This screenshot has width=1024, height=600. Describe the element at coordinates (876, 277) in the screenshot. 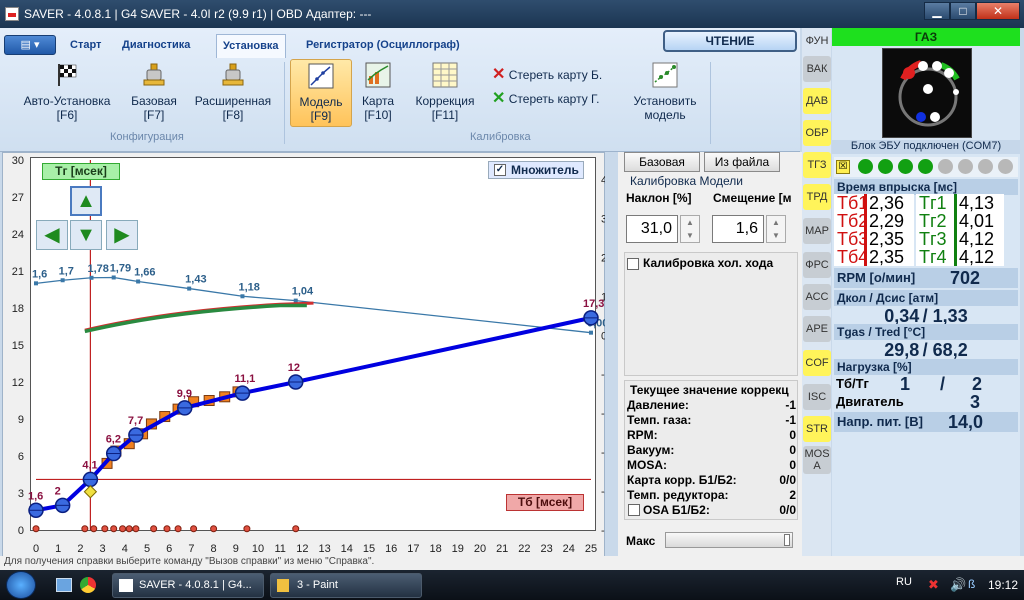

I see `rpm-label: RPM [о/мин]` at that location.